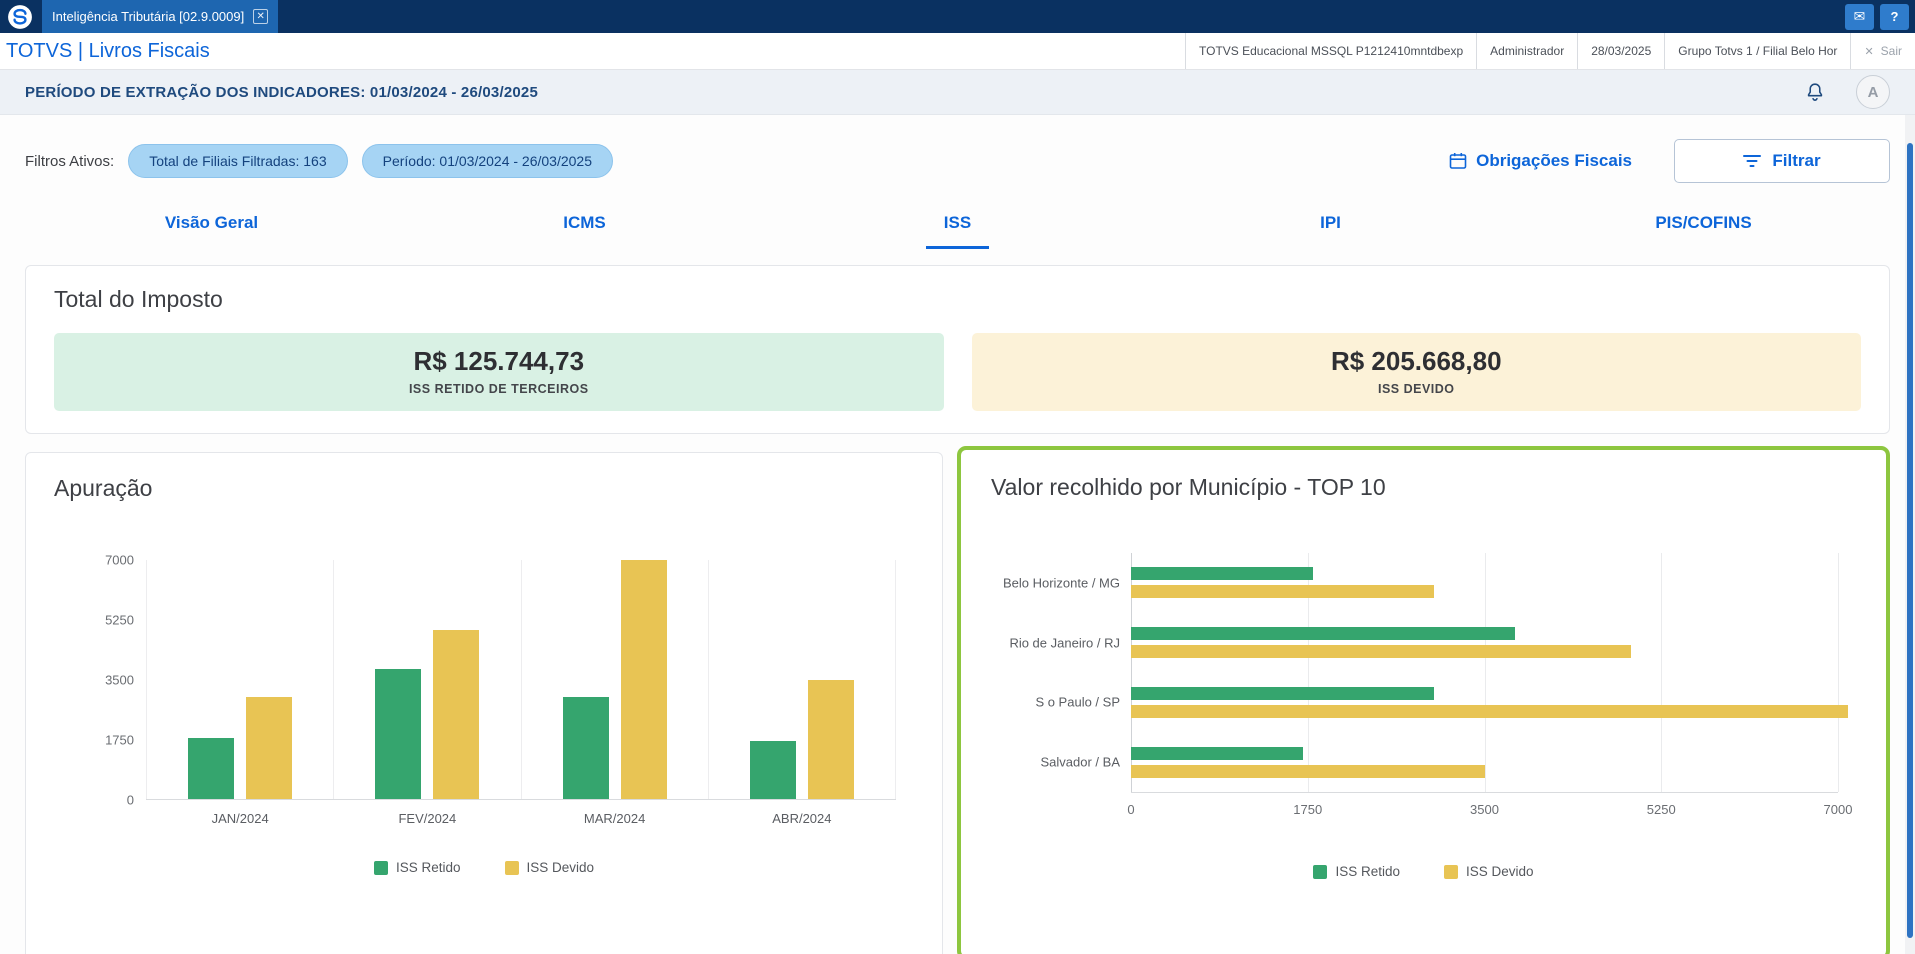 This screenshot has height=954, width=1915. Describe the element at coordinates (1077, 702) in the screenshot. I see `category-label: S o Paulo / SP` at that location.